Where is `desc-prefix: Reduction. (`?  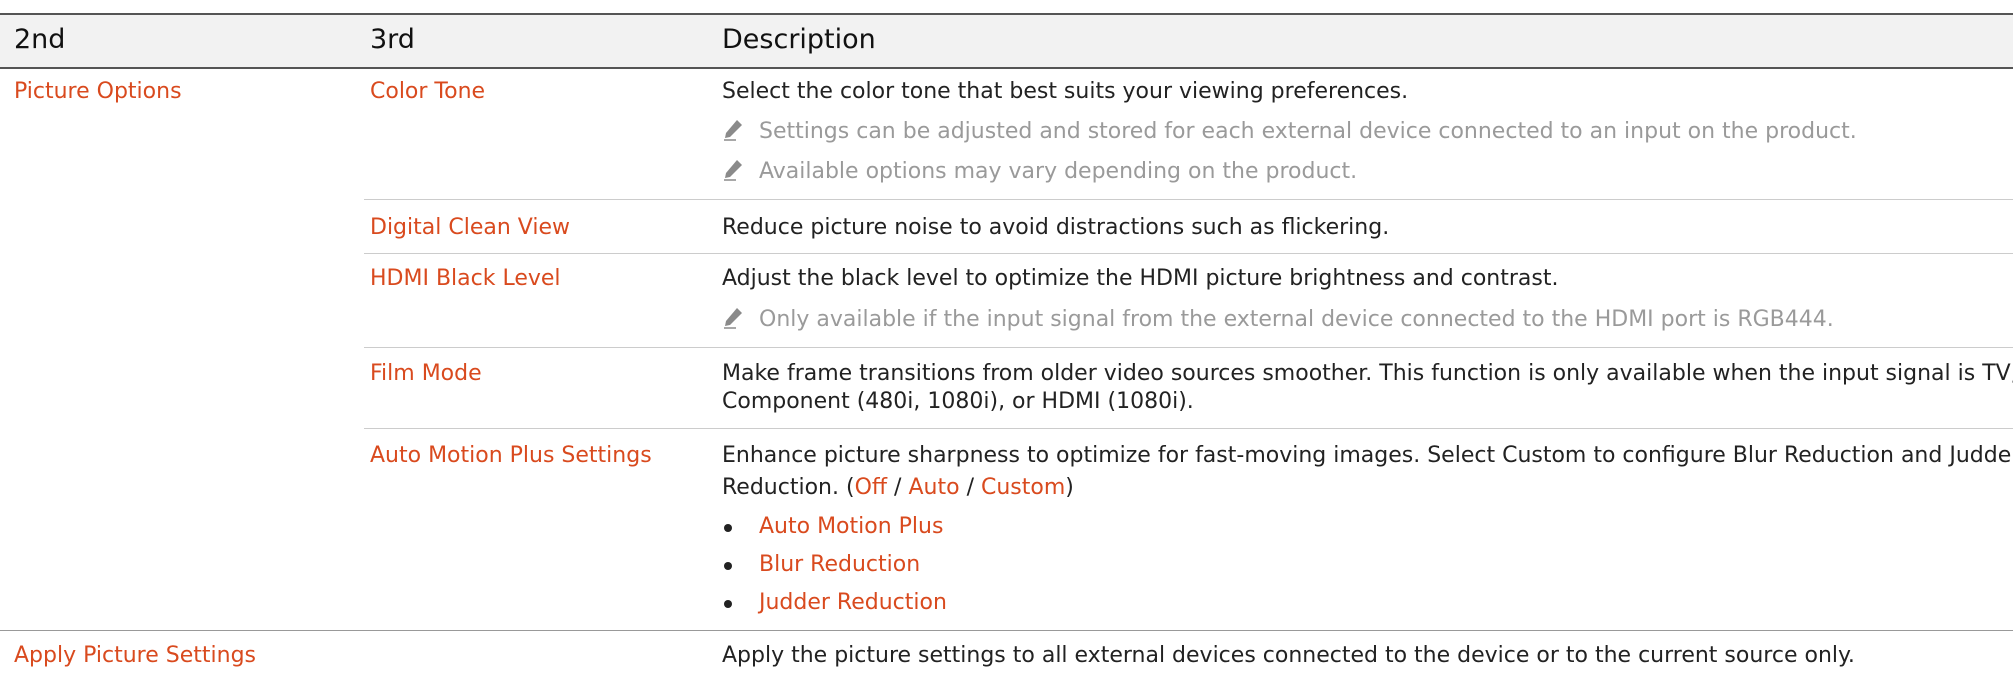 desc-prefix: Reduction. ( is located at coordinates (788, 487).